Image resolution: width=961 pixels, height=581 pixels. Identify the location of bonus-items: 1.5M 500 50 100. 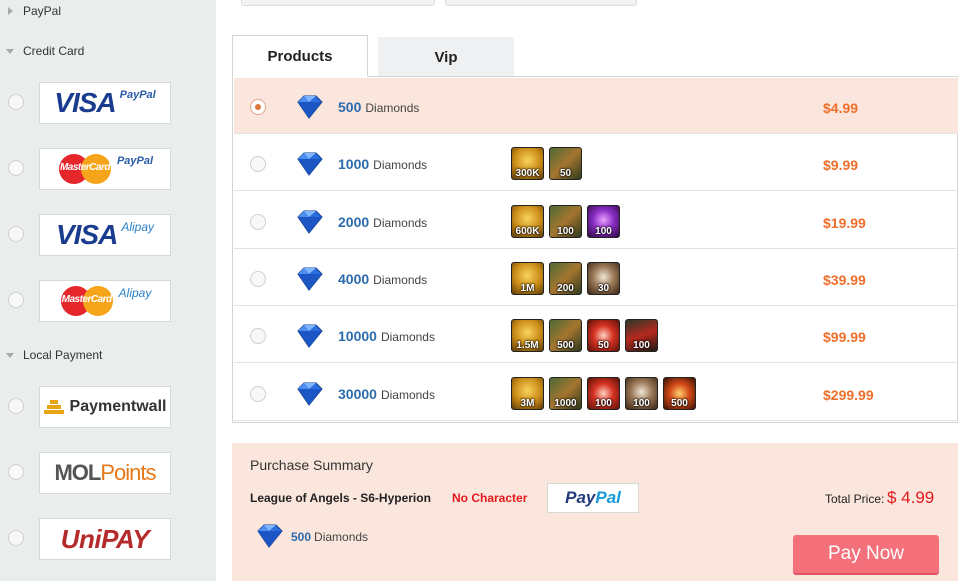
(587, 336).